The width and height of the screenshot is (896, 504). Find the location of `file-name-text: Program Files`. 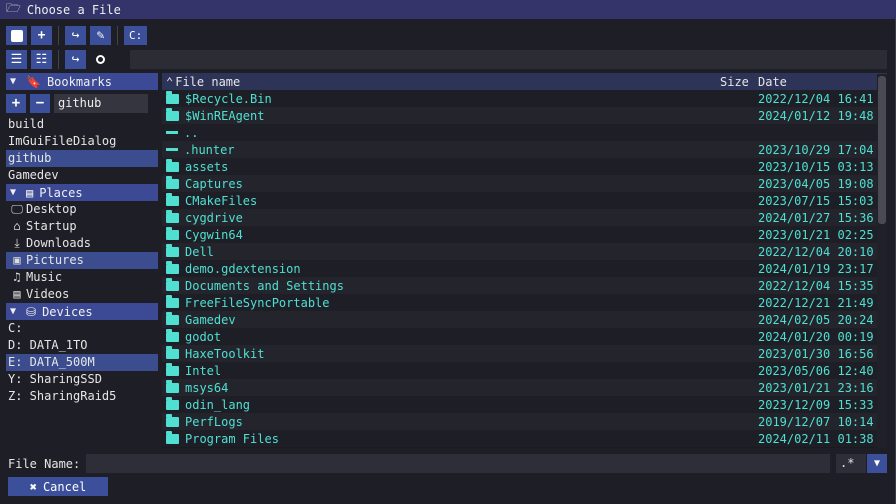

file-name-text: Program Files is located at coordinates (232, 438).